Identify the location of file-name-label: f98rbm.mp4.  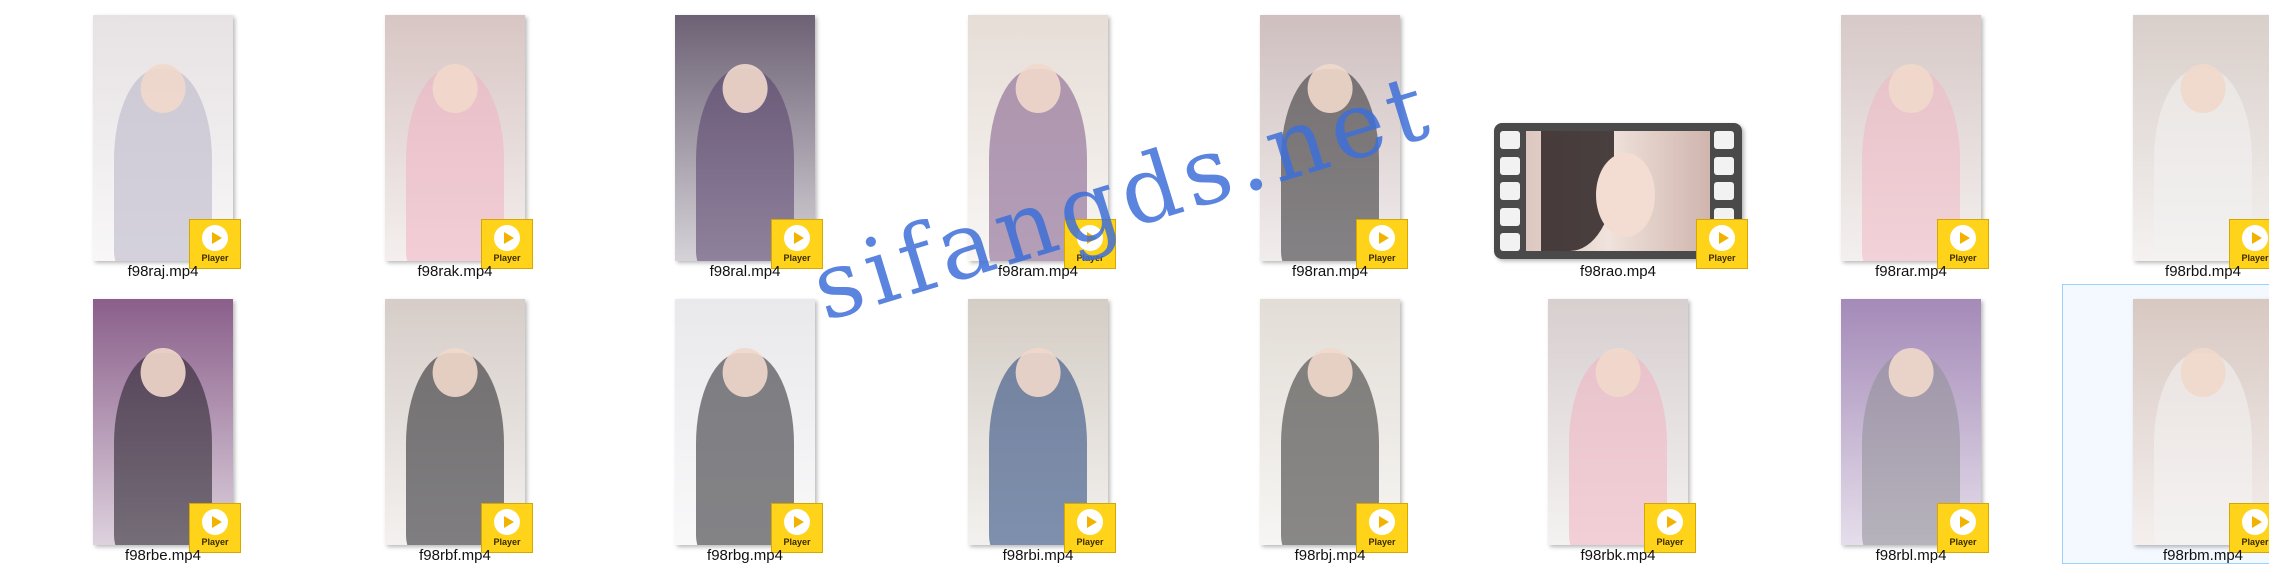
(2203, 555).